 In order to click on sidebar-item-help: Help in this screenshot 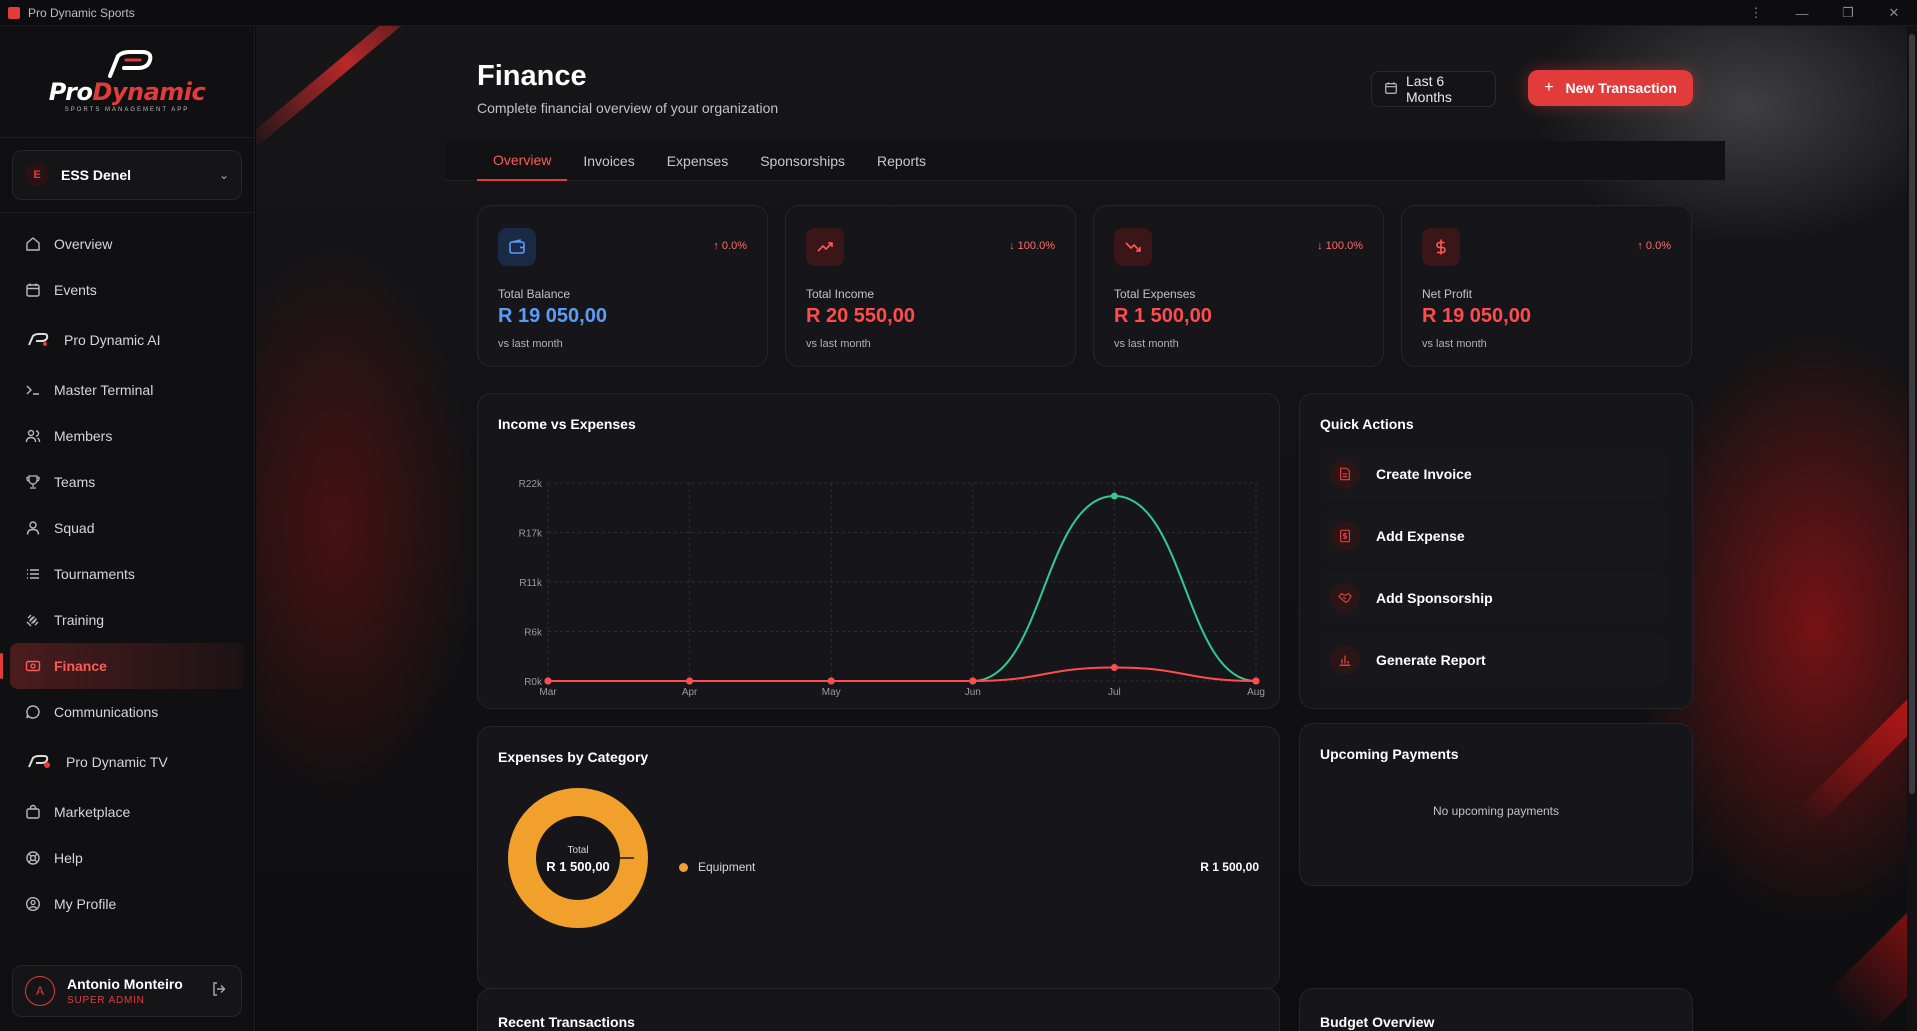, I will do `click(127, 858)`.